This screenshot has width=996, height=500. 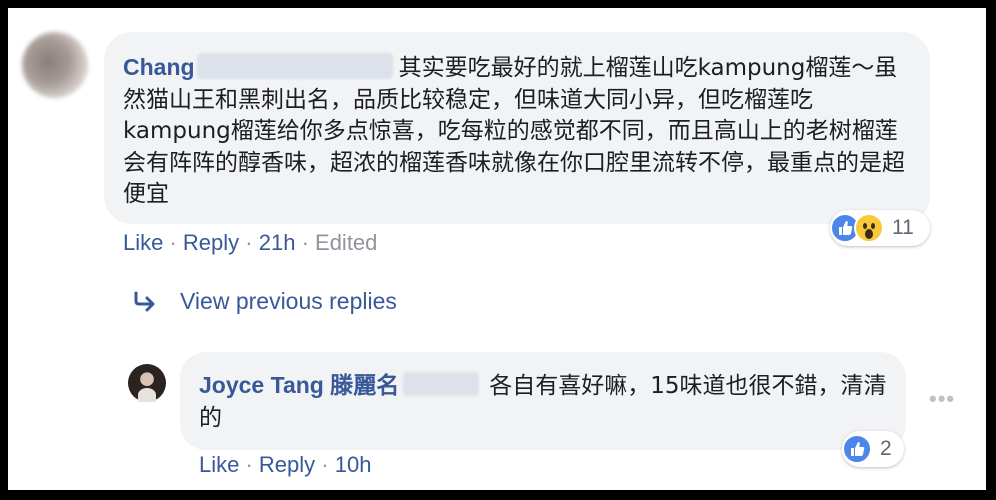 I want to click on timestamp: 10h, so click(x=353, y=464).